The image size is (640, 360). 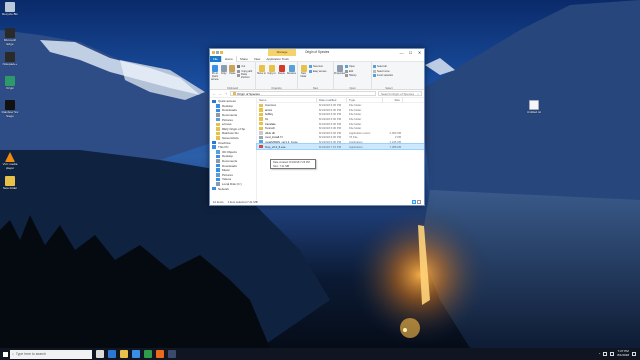 I want to click on title-bar: Manage Origin of Species — ☐ ✕, so click(x=317, y=52).